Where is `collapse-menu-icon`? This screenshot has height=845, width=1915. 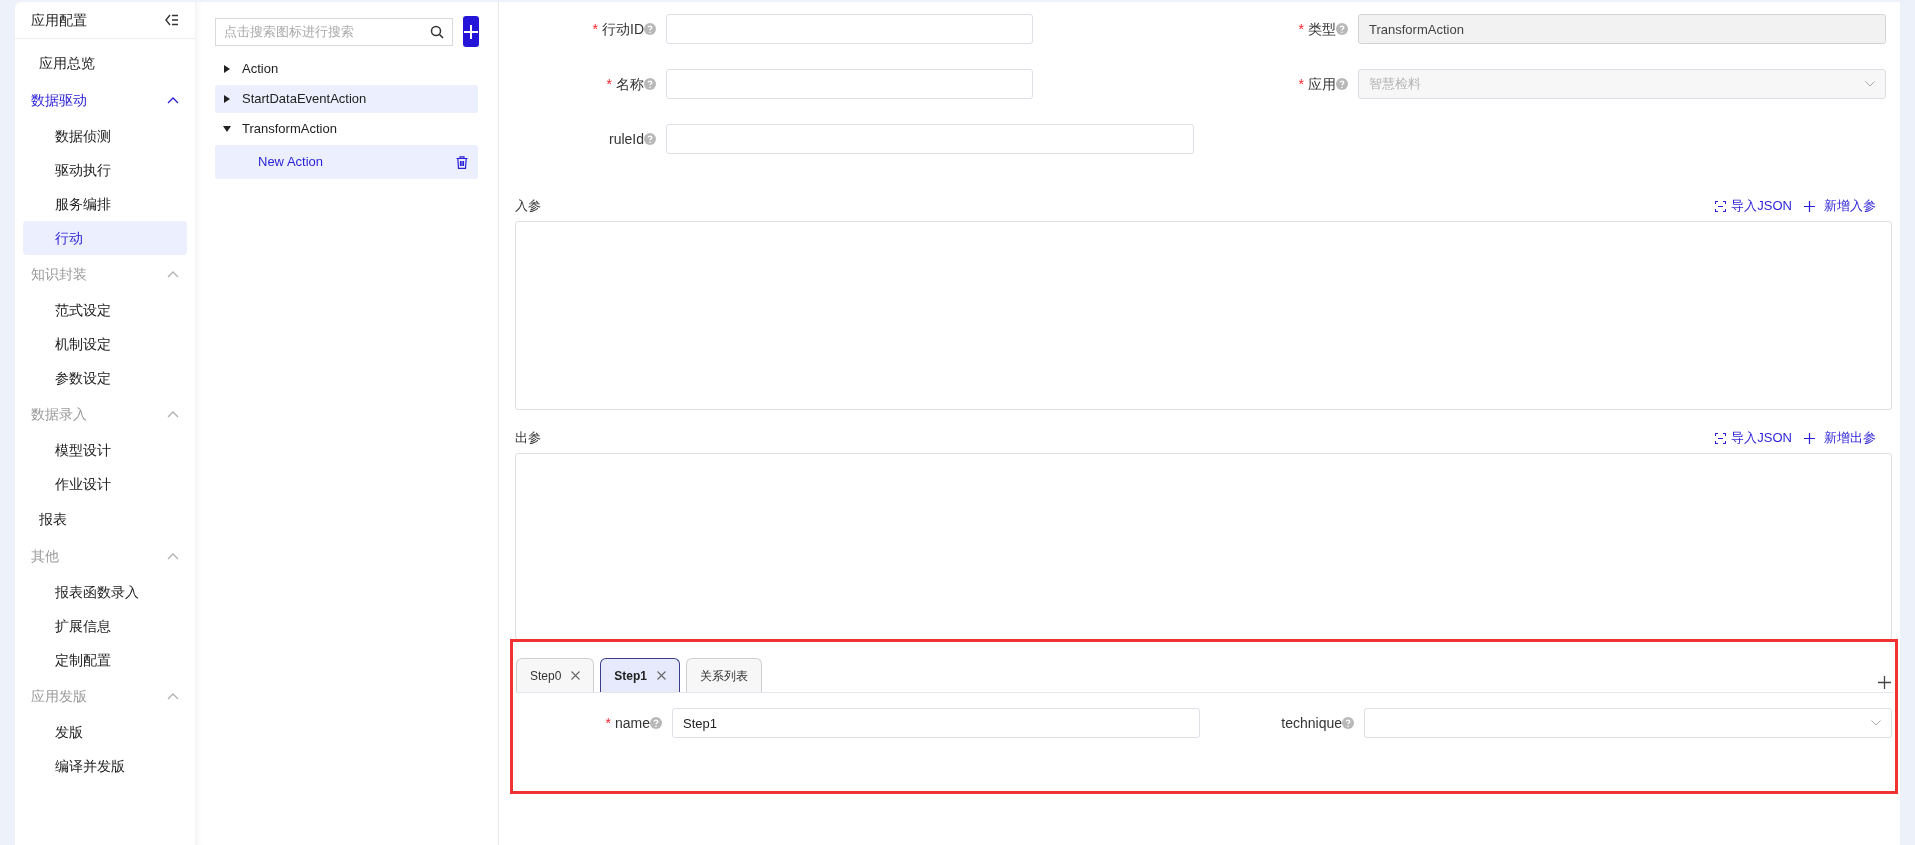
collapse-menu-icon is located at coordinates (172, 20).